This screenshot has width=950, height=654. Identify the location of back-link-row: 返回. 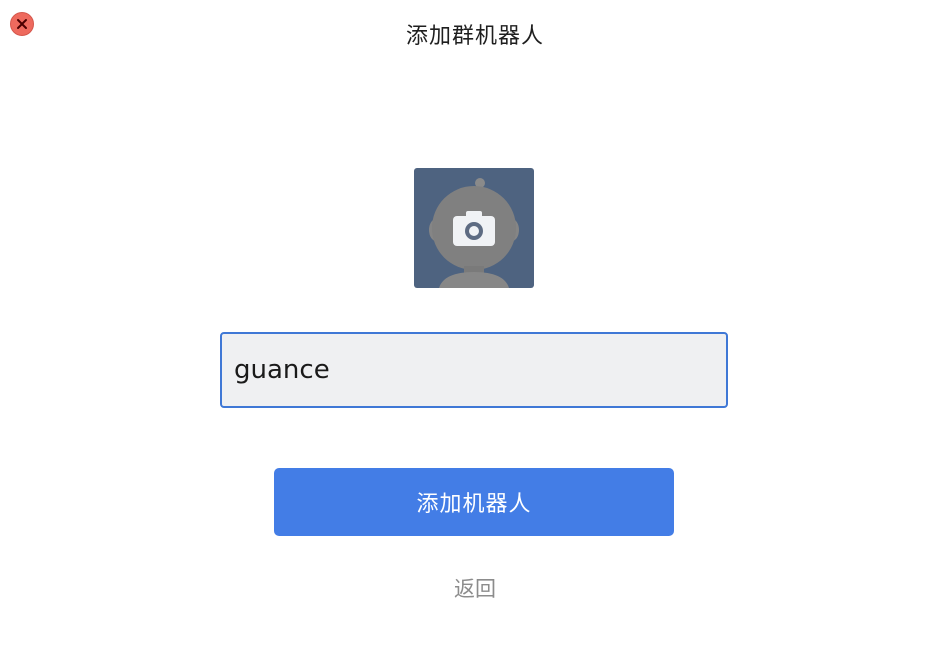
(475, 588).